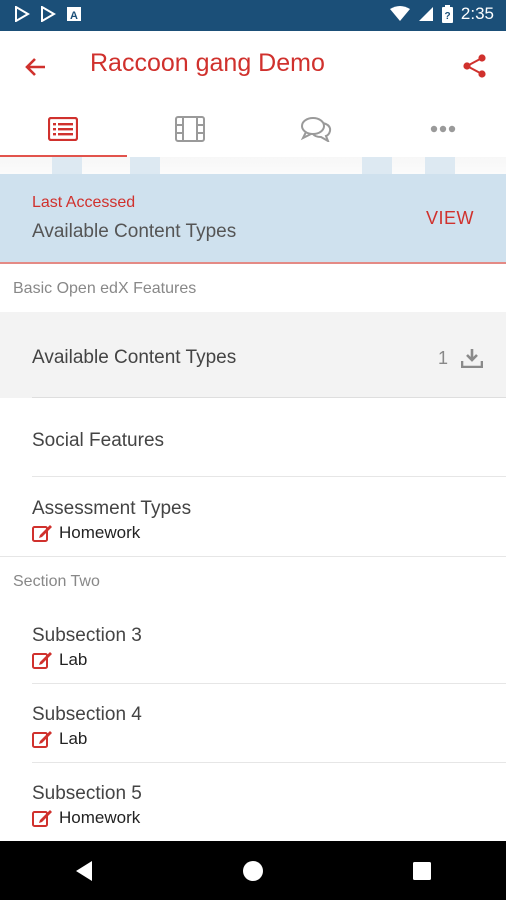 Image resolution: width=506 pixels, height=900 pixels. Describe the element at coordinates (87, 714) in the screenshot. I see `list-item-title: Subsection 4` at that location.